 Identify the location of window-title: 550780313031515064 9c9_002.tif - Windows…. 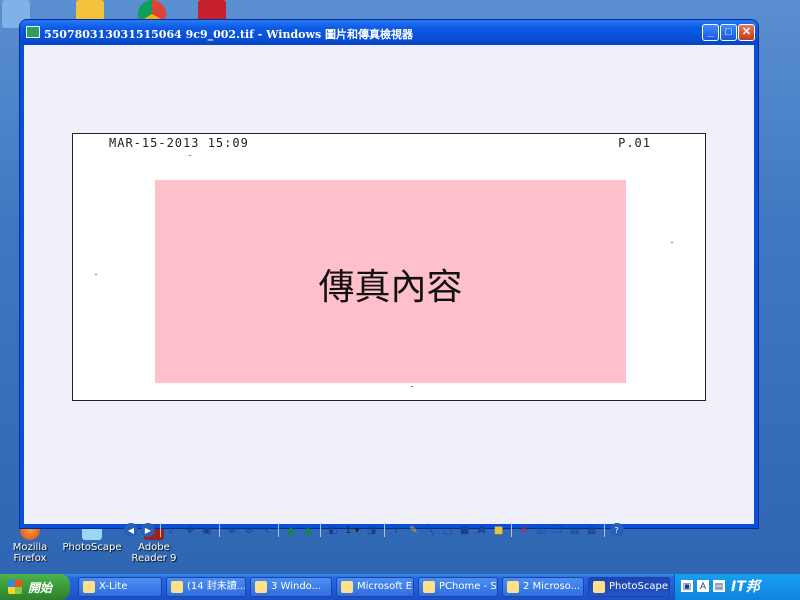
(228, 34).